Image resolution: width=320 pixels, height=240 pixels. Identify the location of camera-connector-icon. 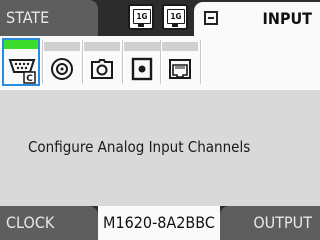
(102, 69).